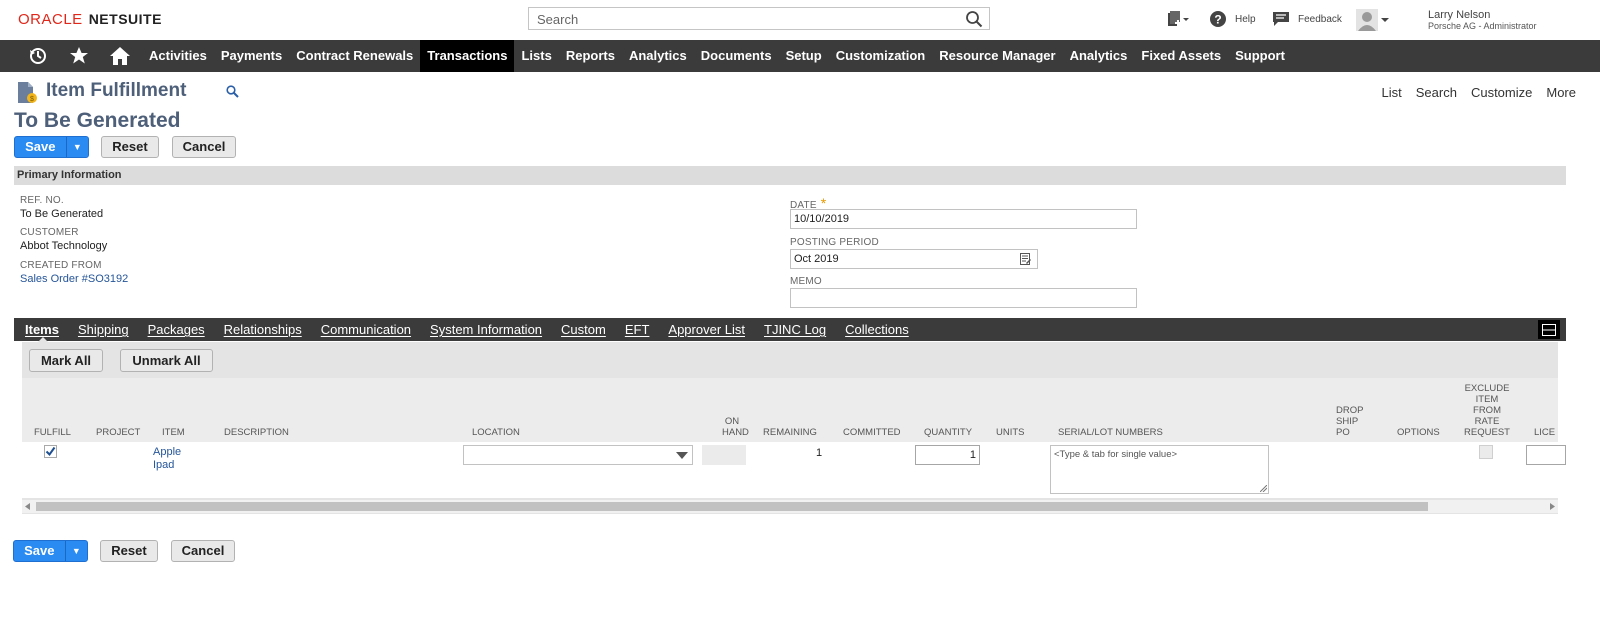 This screenshot has width=1600, height=624. Describe the element at coordinates (232, 91) in the screenshot. I see `record-search-icon` at that location.